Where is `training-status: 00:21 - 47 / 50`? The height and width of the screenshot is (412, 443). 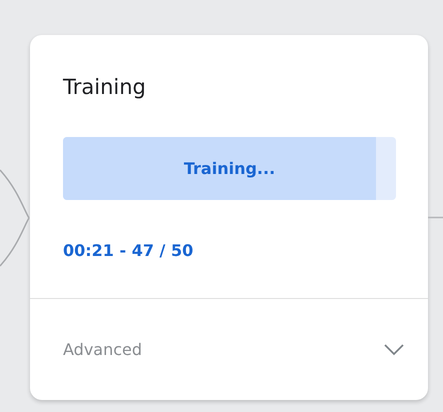
training-status: 00:21 - 47 / 50 is located at coordinates (128, 250).